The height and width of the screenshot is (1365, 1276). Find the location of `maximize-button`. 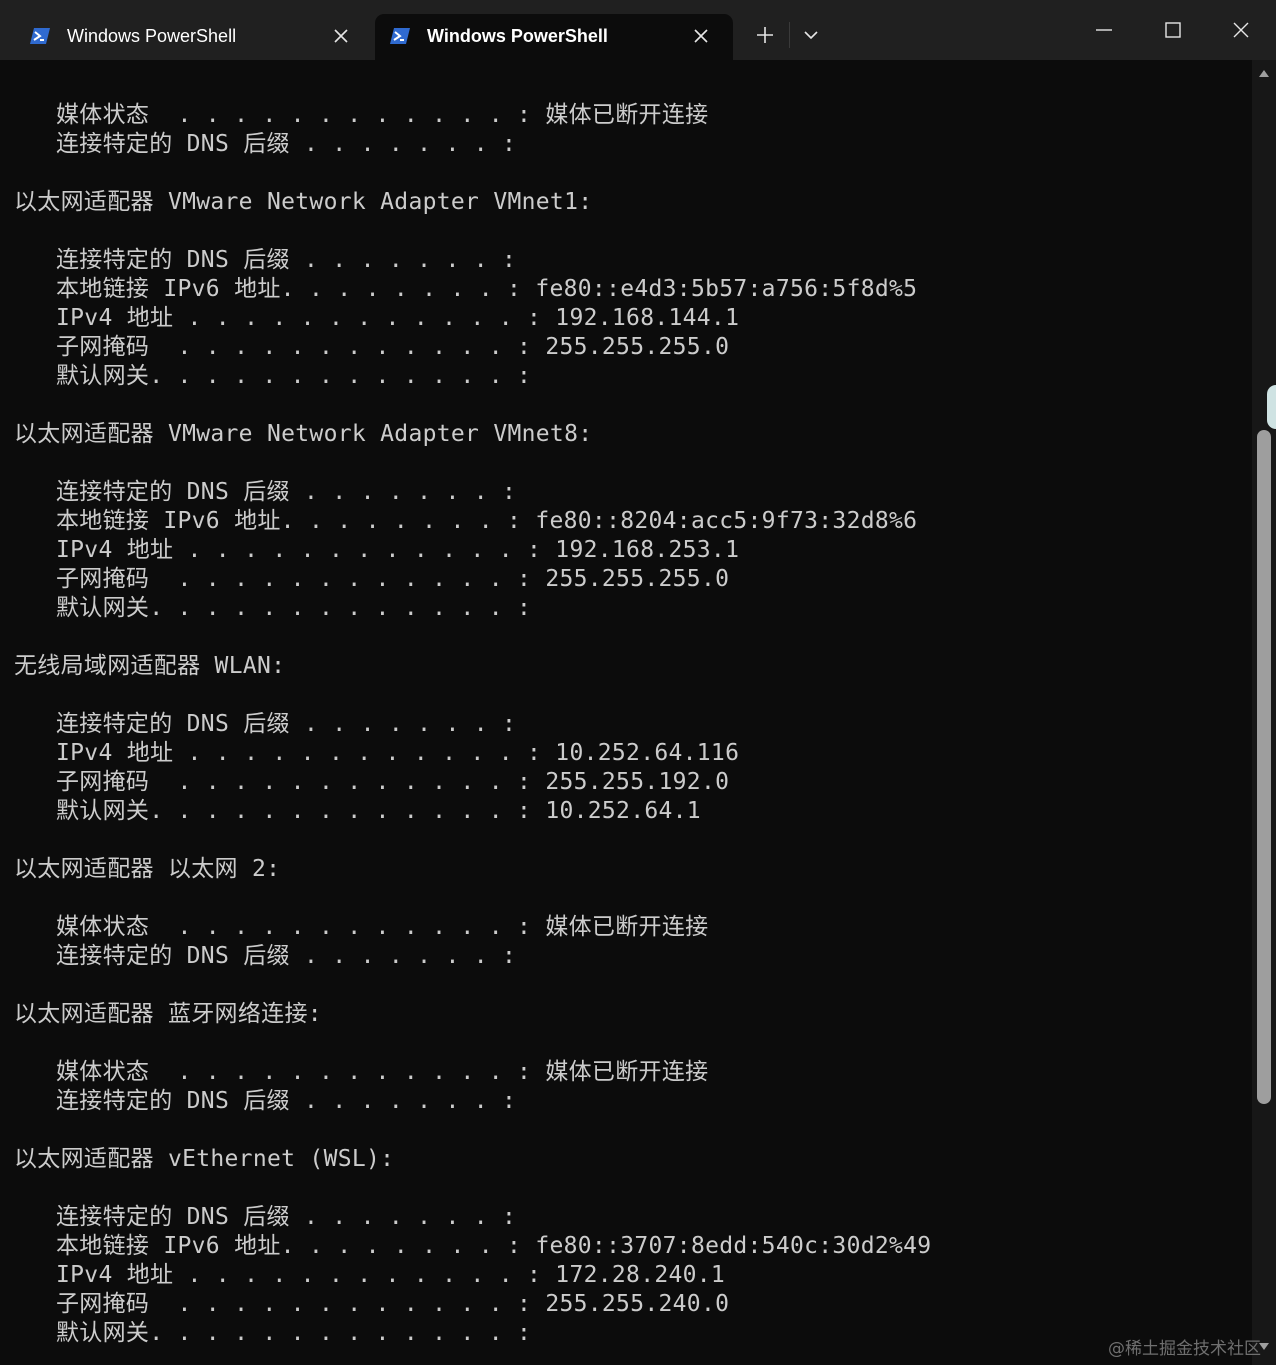

maximize-button is located at coordinates (1173, 30).